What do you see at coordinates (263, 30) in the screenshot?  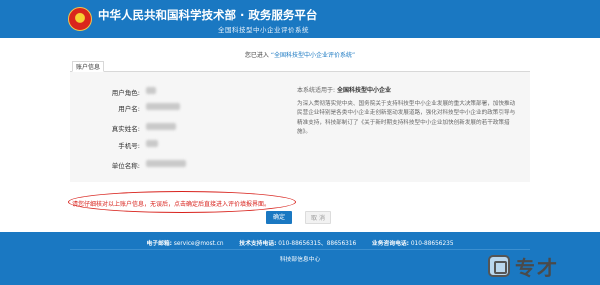 I see `header-subtitle: 全国科技型中小企业评价系统` at bounding box center [263, 30].